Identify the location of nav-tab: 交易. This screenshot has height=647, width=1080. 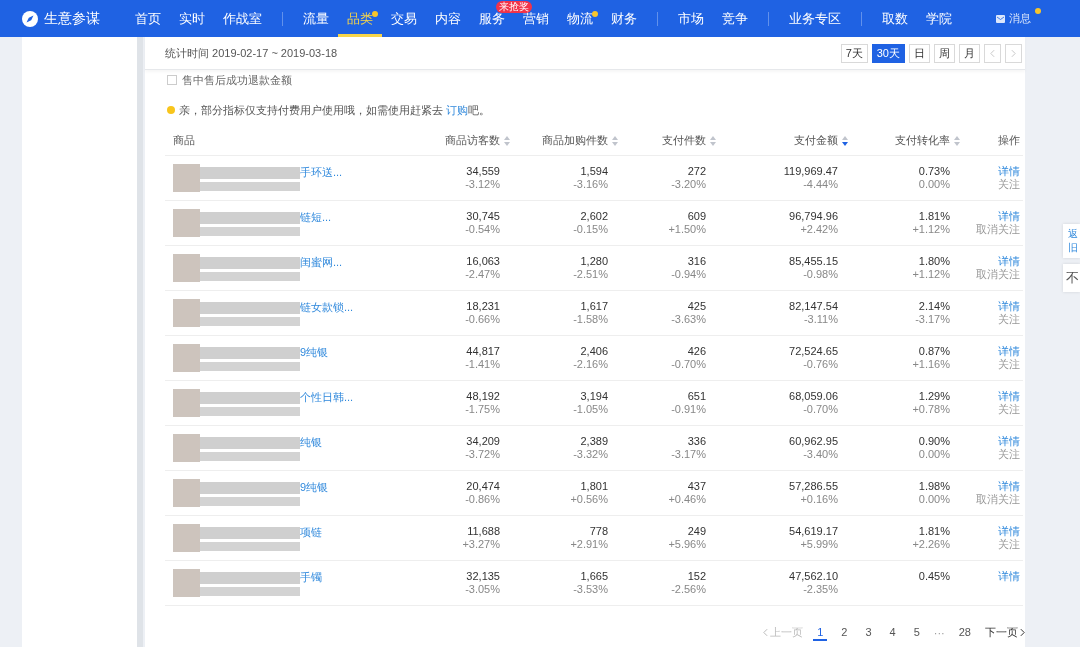
(404, 18).